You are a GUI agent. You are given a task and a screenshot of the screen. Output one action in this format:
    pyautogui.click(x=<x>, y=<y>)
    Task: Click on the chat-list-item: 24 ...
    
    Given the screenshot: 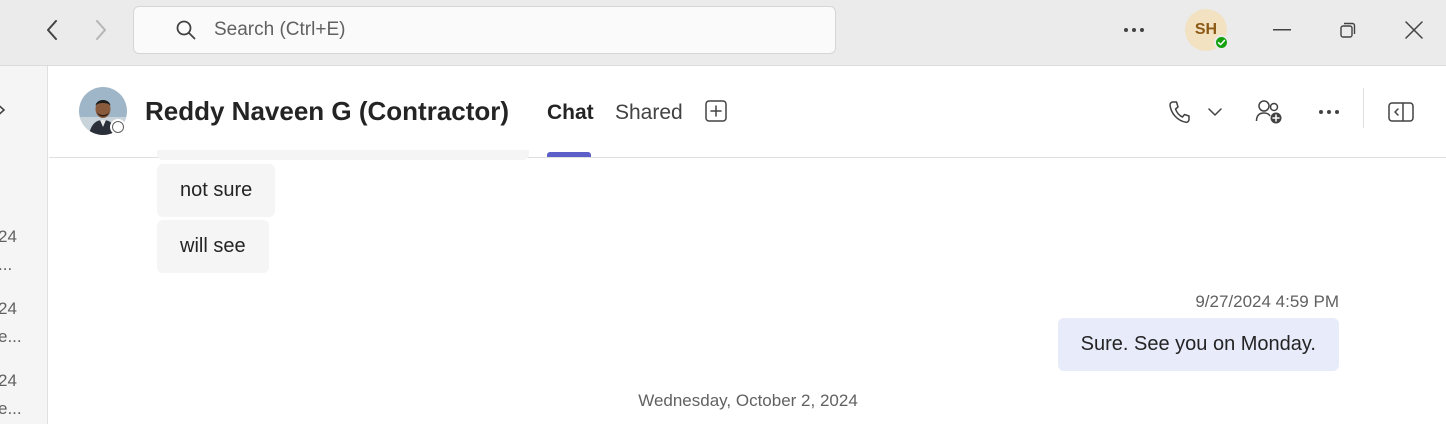 What is the action you would take?
    pyautogui.click(x=8, y=251)
    